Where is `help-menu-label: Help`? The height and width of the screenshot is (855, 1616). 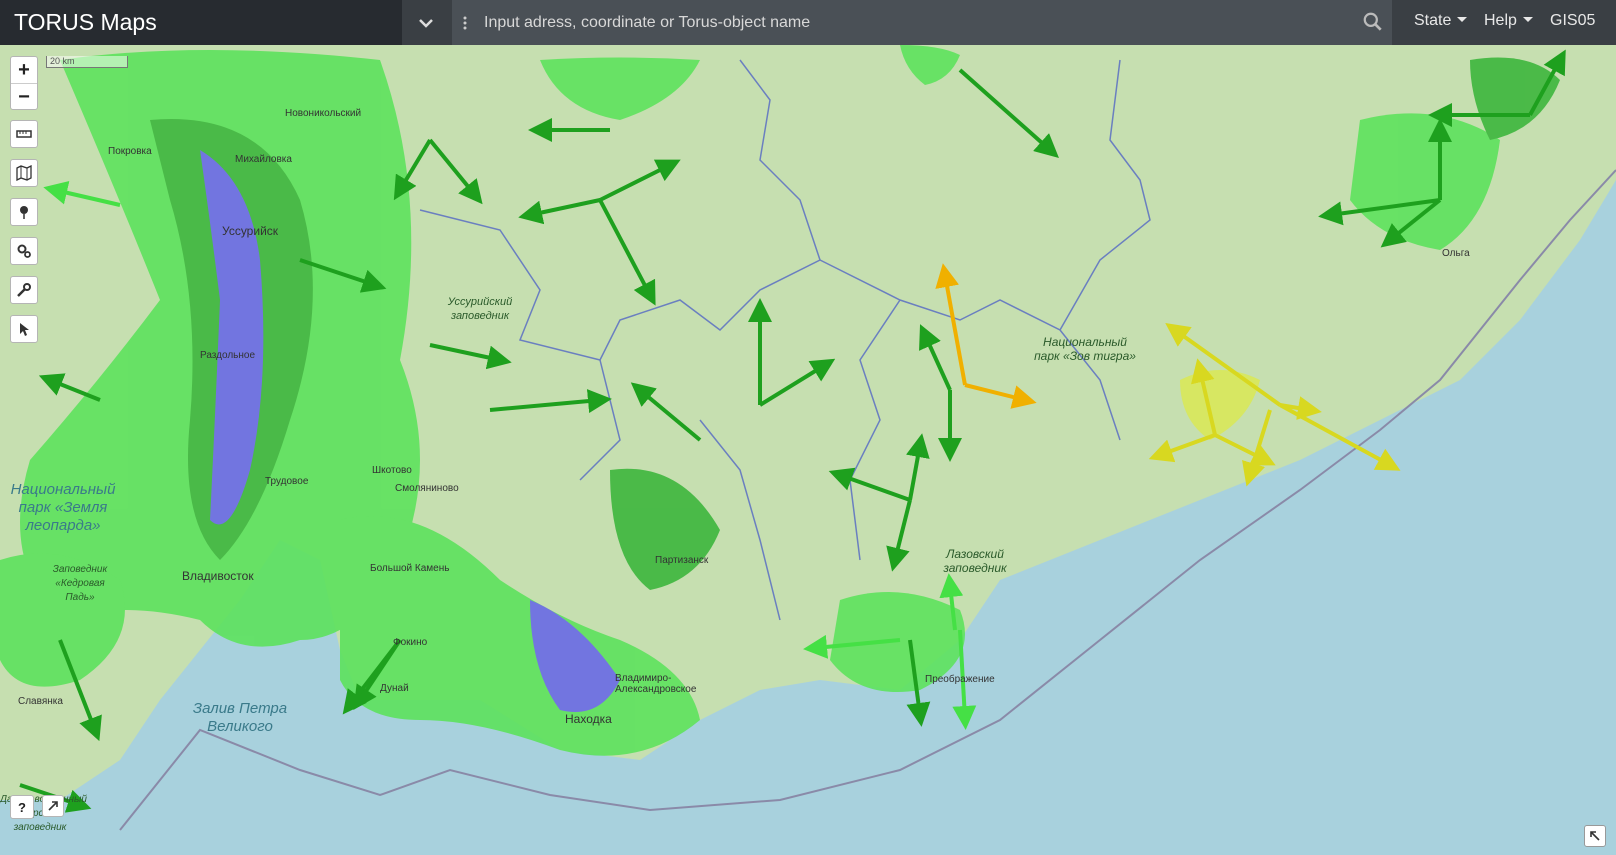 help-menu-label: Help is located at coordinates (1500, 20).